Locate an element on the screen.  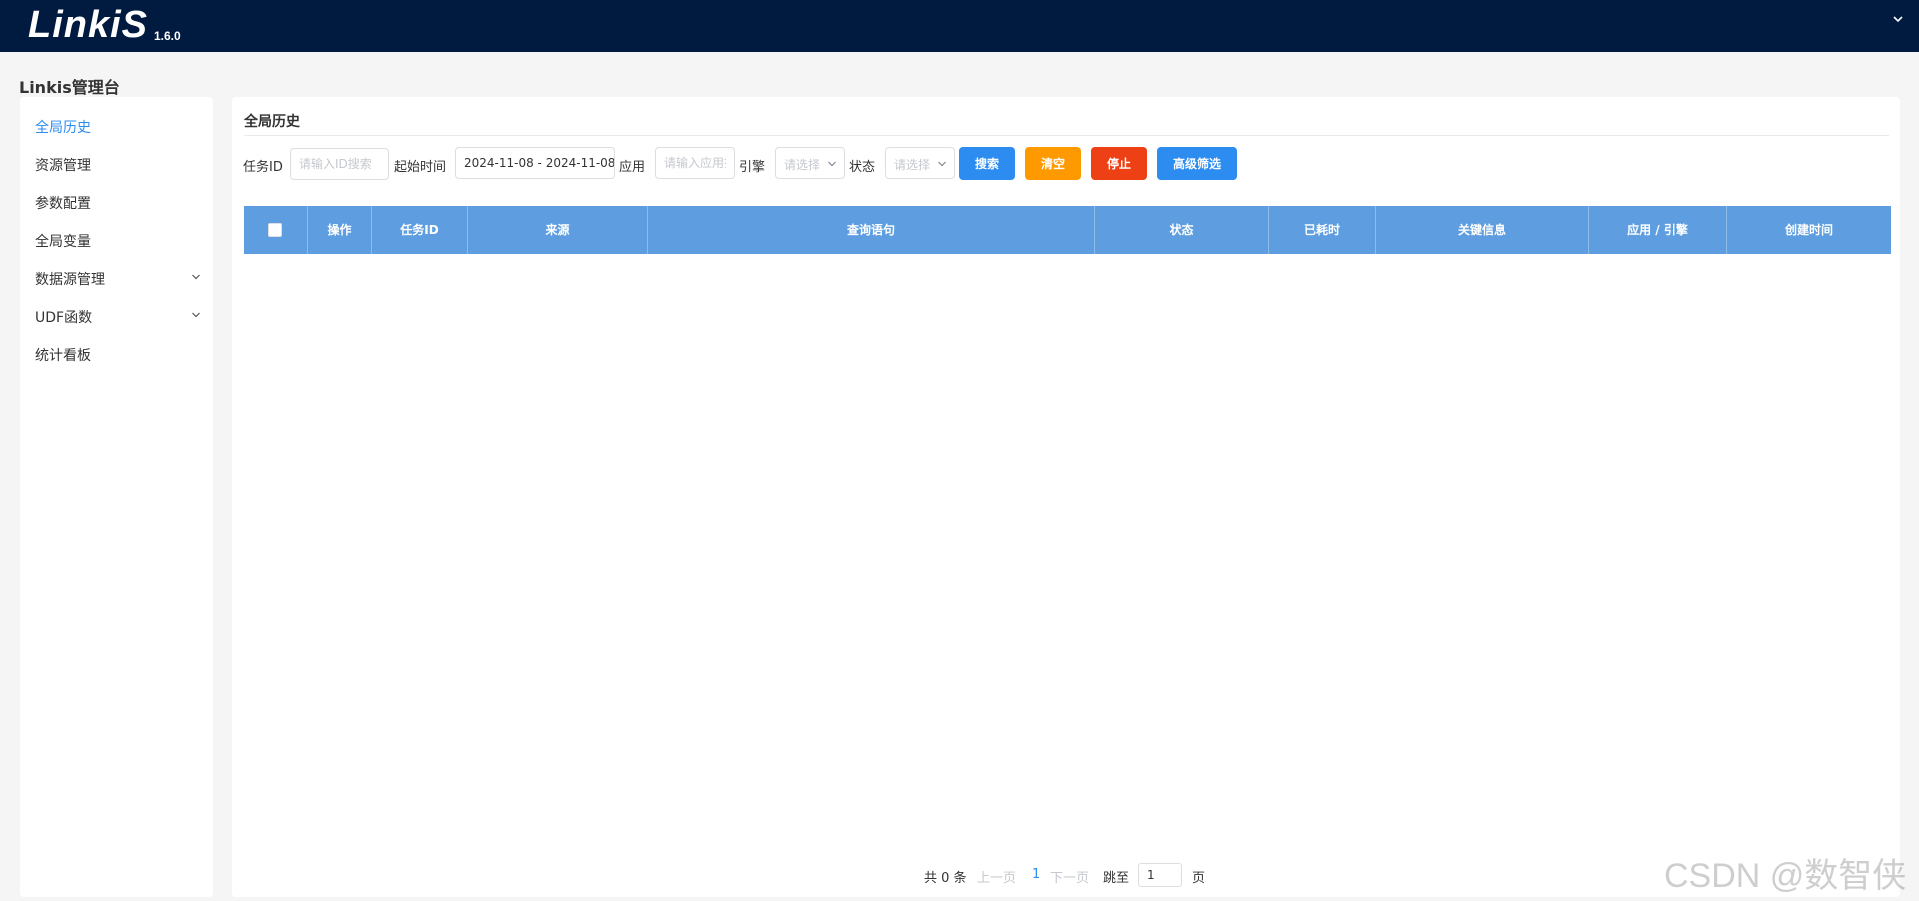
task-id-input is located at coordinates (339, 164).